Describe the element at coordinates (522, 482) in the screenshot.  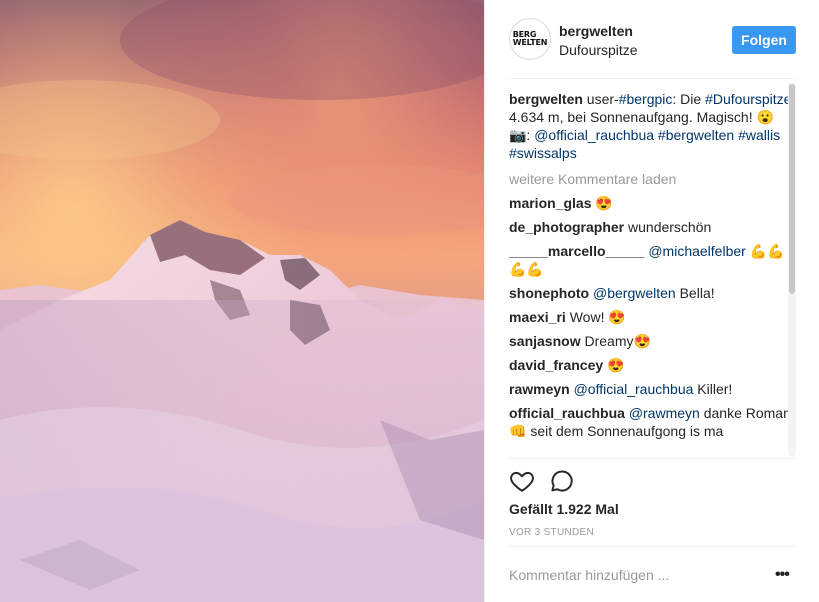
I see `heart-outline-icon` at that location.